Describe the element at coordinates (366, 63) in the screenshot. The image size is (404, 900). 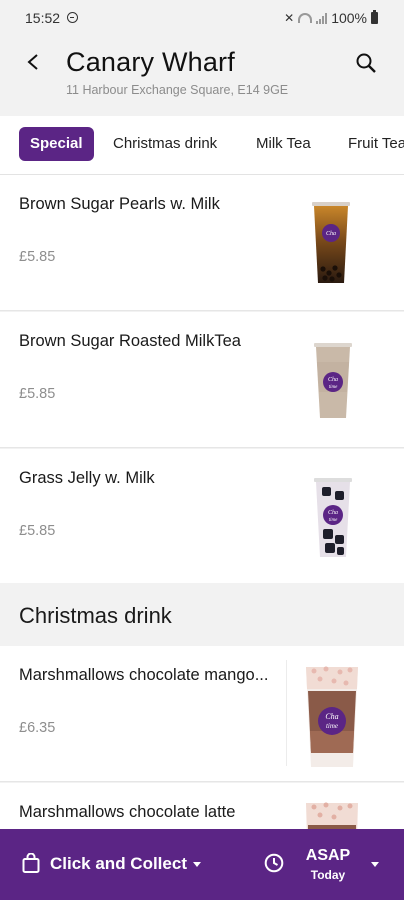
I see `search-icon` at that location.